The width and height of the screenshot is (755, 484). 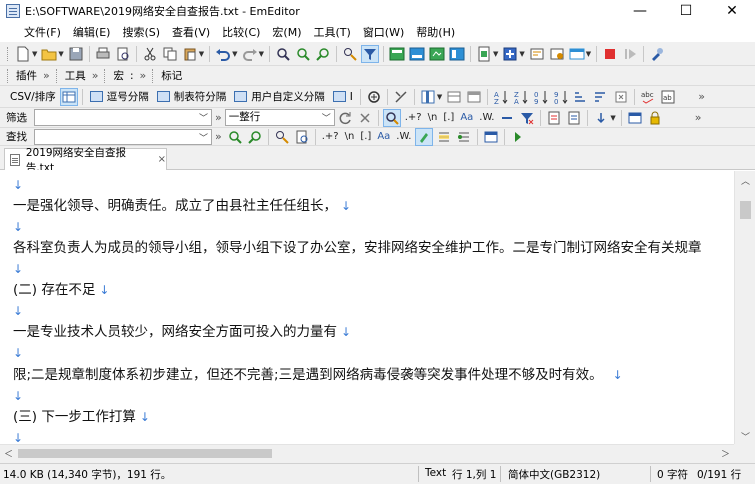 What do you see at coordinates (250, 54) in the screenshot?
I see `redo-icon` at bounding box center [250, 54].